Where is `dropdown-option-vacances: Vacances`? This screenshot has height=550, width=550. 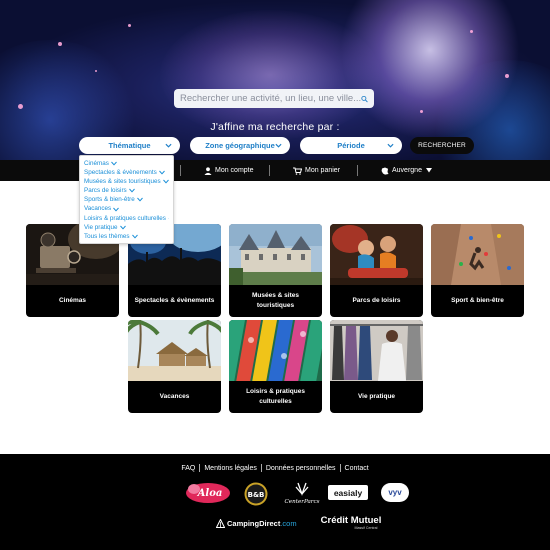 dropdown-option-vacances: Vacances is located at coordinates (126, 208).